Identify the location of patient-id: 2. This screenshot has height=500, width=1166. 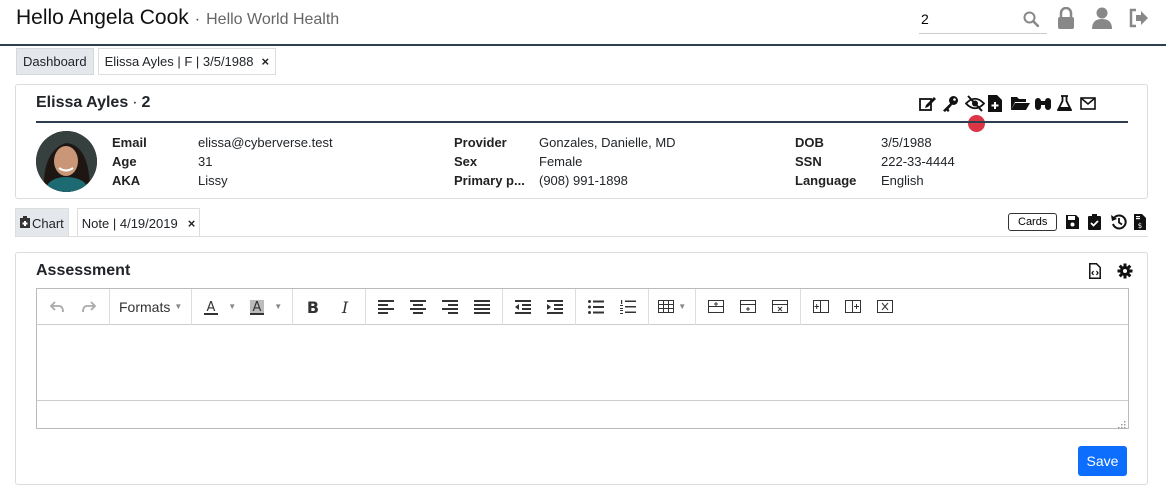
(146, 102).